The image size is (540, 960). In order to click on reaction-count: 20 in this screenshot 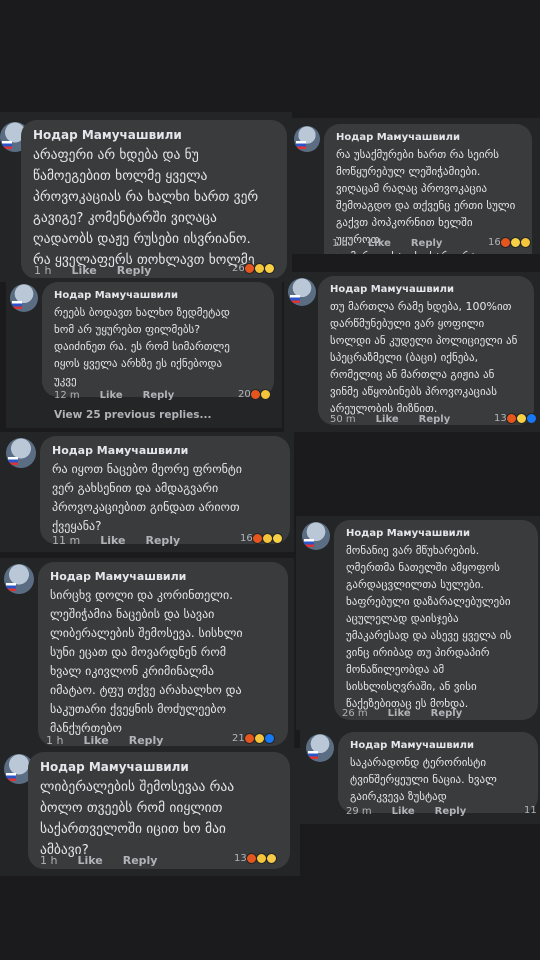, I will do `click(244, 394)`.